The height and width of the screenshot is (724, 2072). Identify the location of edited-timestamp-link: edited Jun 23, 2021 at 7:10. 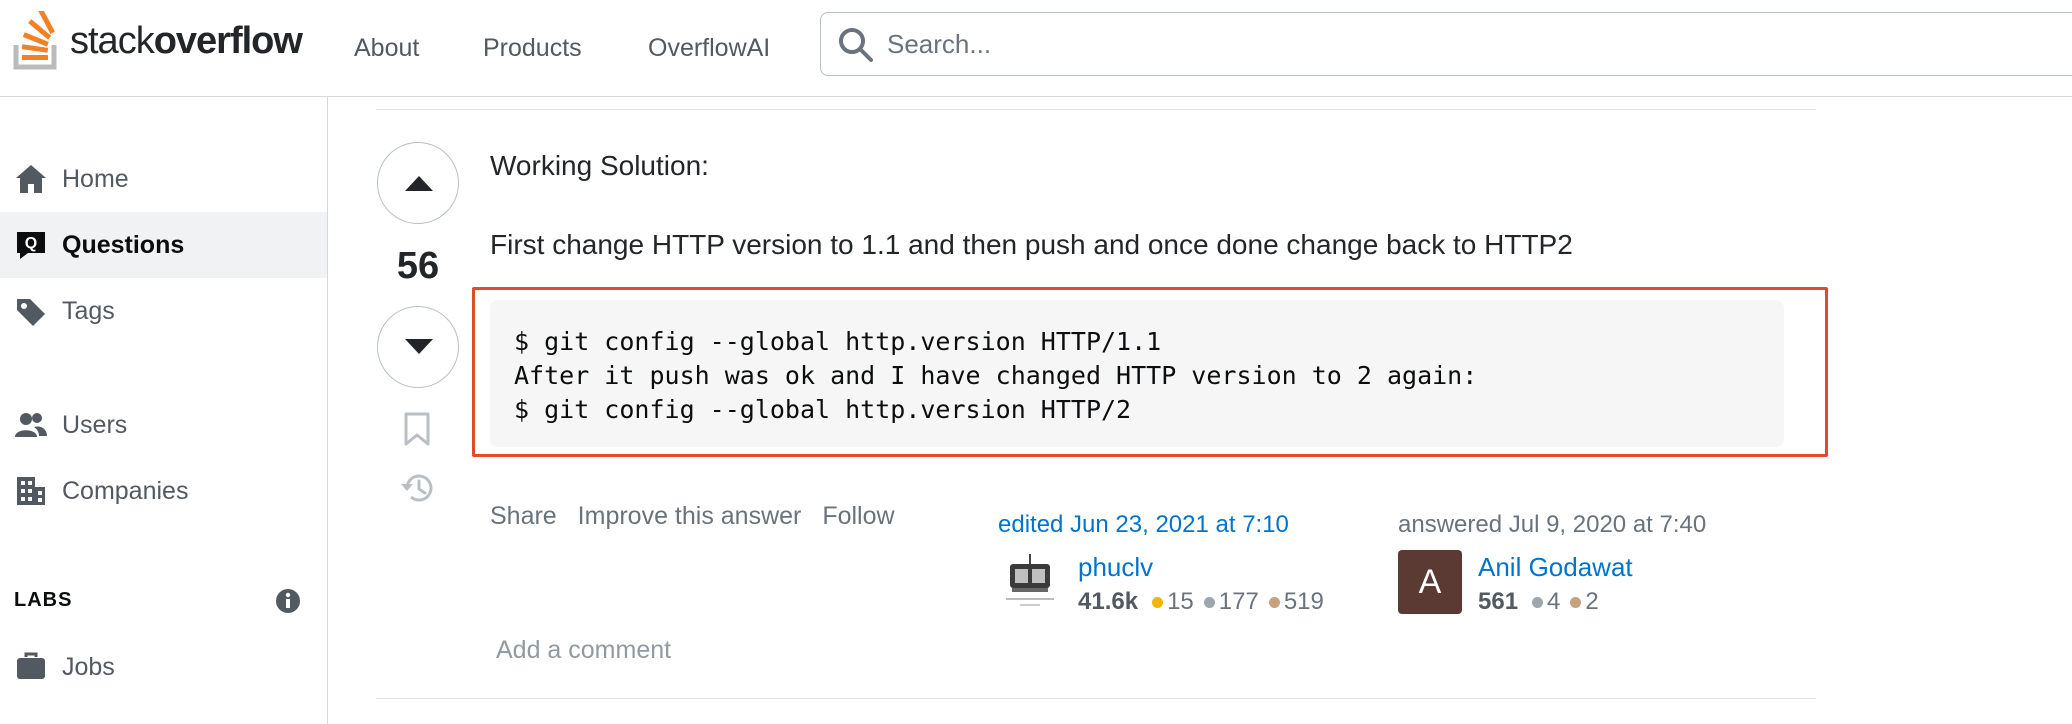
(1143, 525).